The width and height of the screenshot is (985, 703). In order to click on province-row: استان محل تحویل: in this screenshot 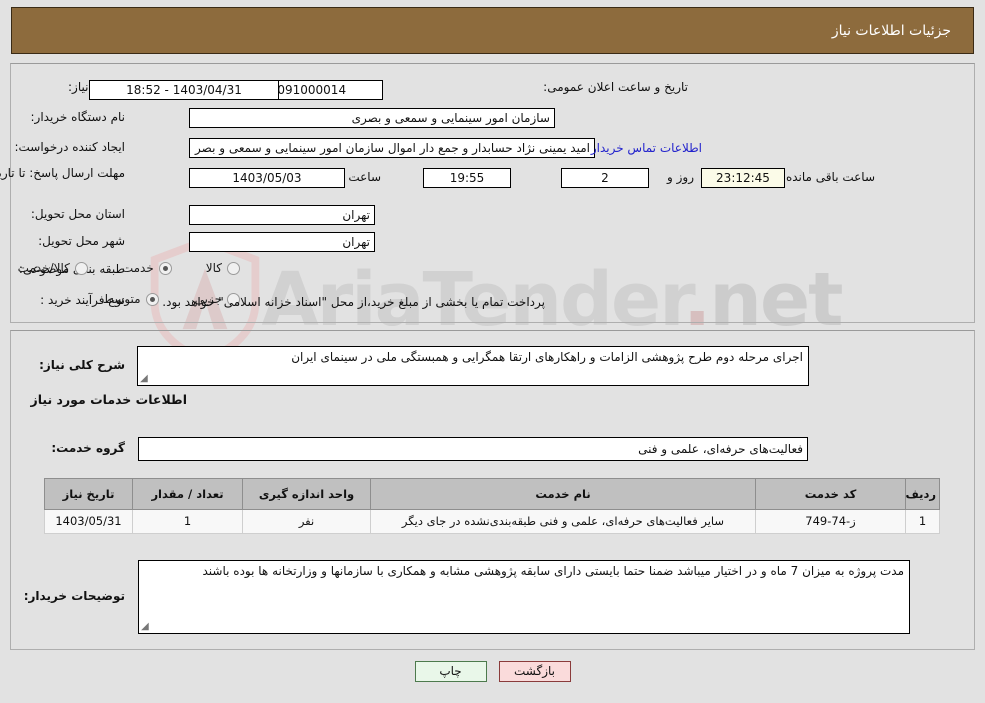, I will do `click(78, 214)`.